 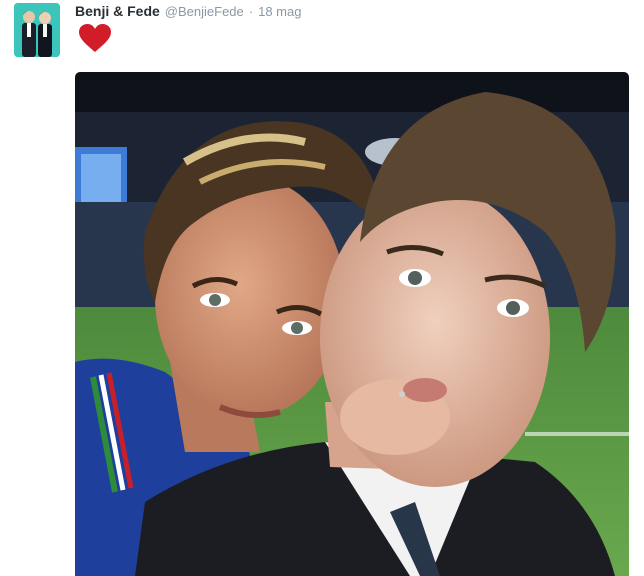 What do you see at coordinates (279, 11) in the screenshot?
I see `tweet-timestamp: 18 mag` at bounding box center [279, 11].